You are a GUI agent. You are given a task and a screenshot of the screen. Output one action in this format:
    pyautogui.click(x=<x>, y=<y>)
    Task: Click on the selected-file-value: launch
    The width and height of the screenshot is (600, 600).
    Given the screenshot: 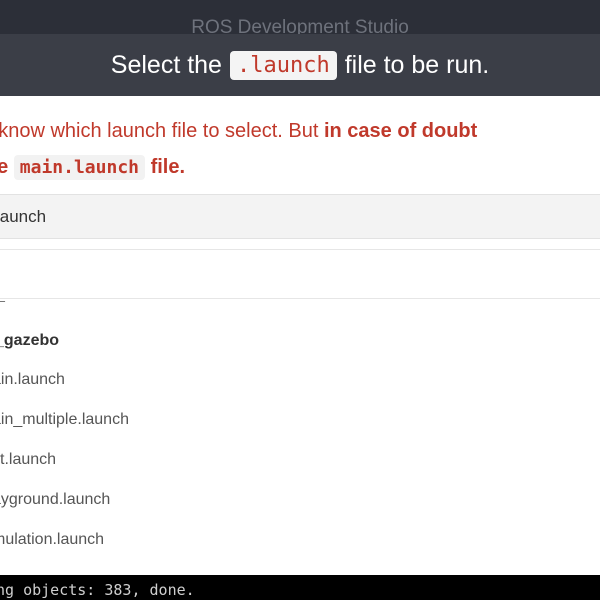 What is the action you would take?
    pyautogui.click(x=23, y=216)
    